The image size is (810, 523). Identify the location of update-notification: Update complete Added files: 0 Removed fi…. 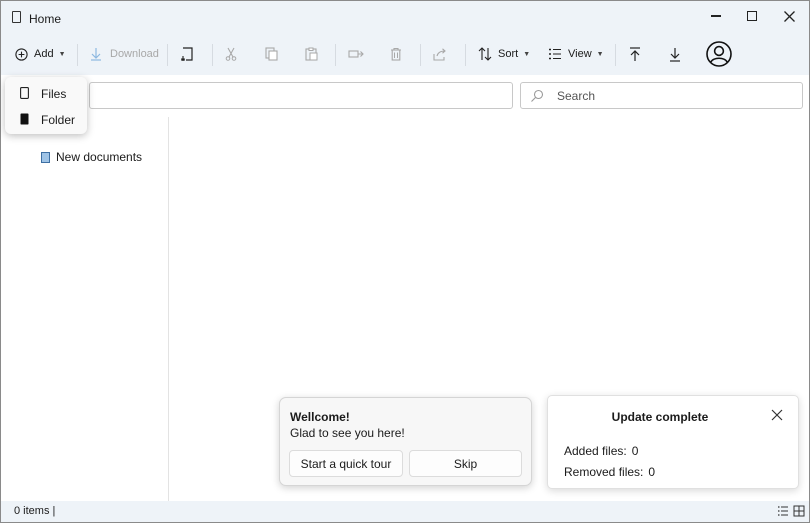
(673, 442).